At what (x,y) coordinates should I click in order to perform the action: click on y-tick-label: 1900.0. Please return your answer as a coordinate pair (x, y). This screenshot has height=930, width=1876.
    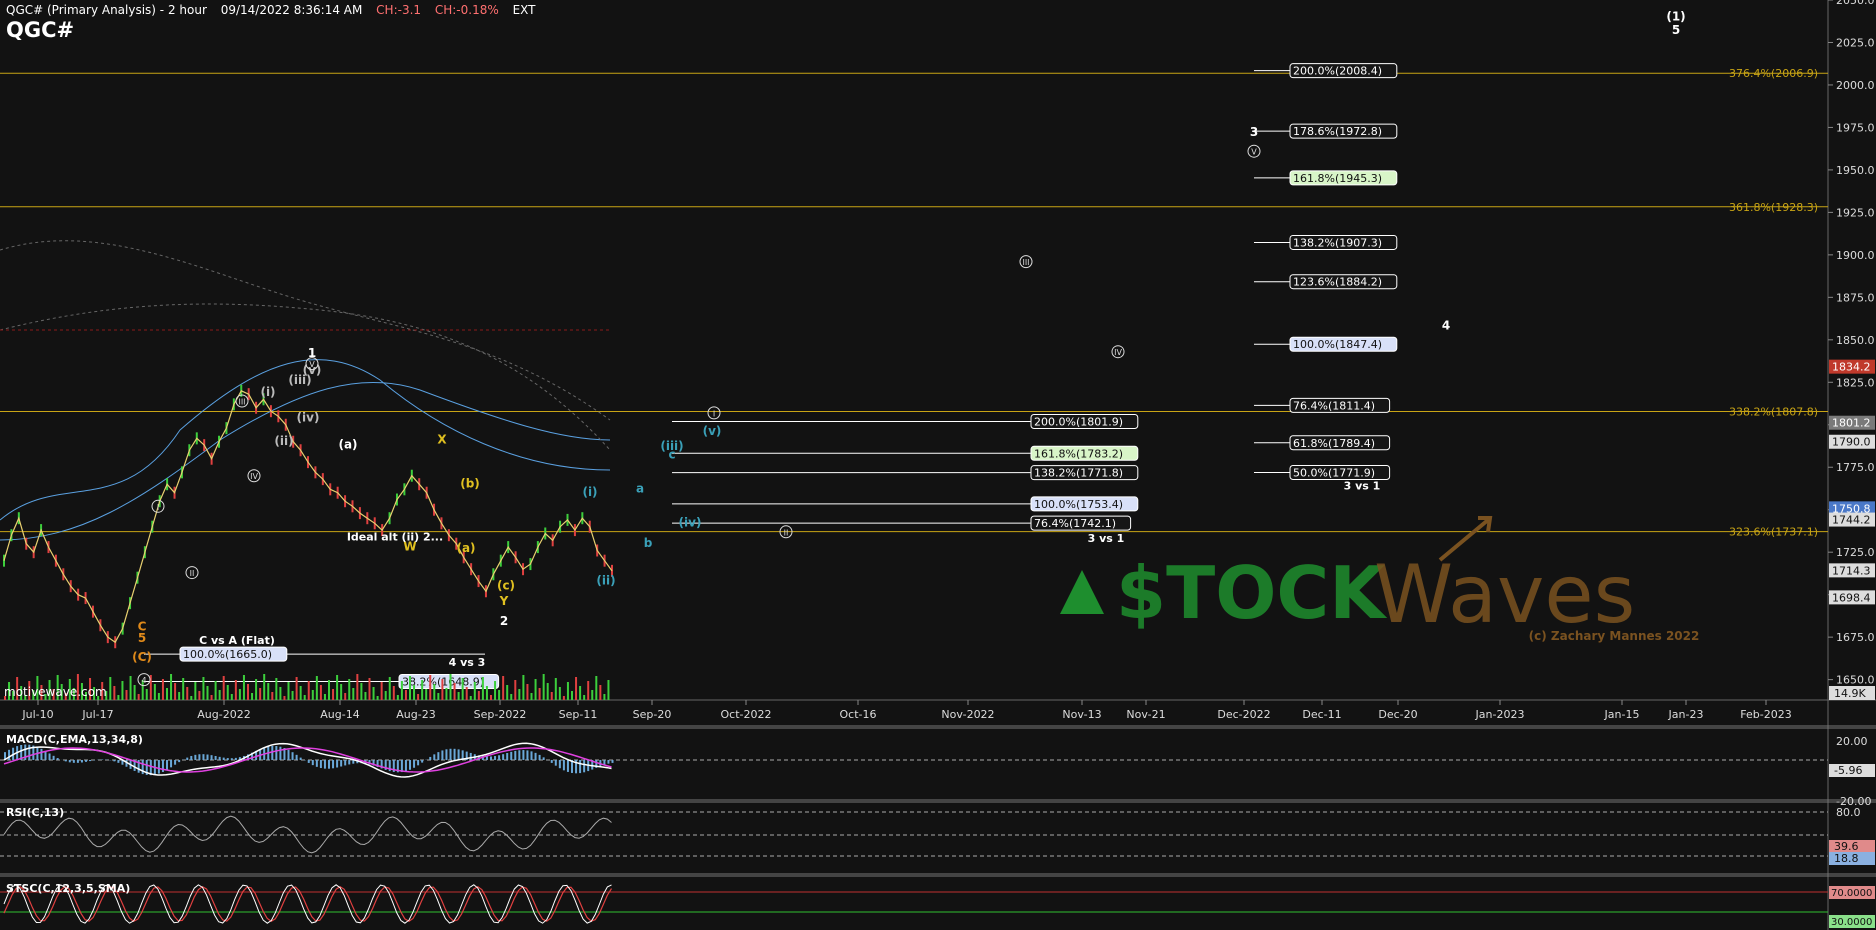
    Looking at the image, I should click on (1855, 255).